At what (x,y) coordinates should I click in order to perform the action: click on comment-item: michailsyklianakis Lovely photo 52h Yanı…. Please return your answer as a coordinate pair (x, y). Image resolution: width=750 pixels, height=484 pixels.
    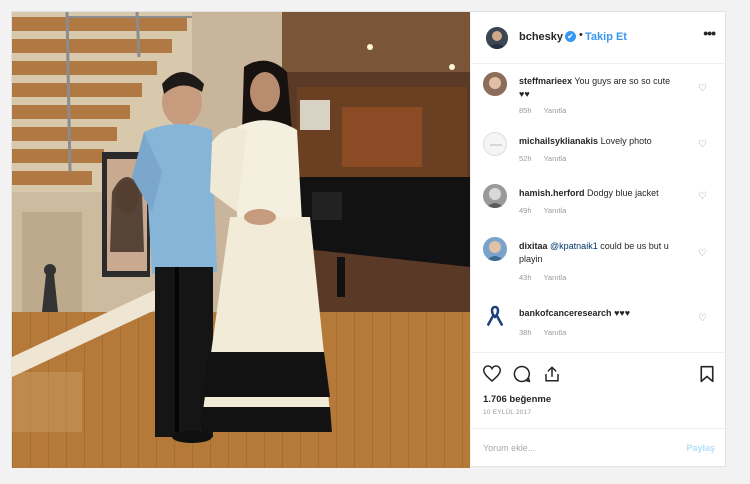
    Looking at the image, I should click on (599, 158).